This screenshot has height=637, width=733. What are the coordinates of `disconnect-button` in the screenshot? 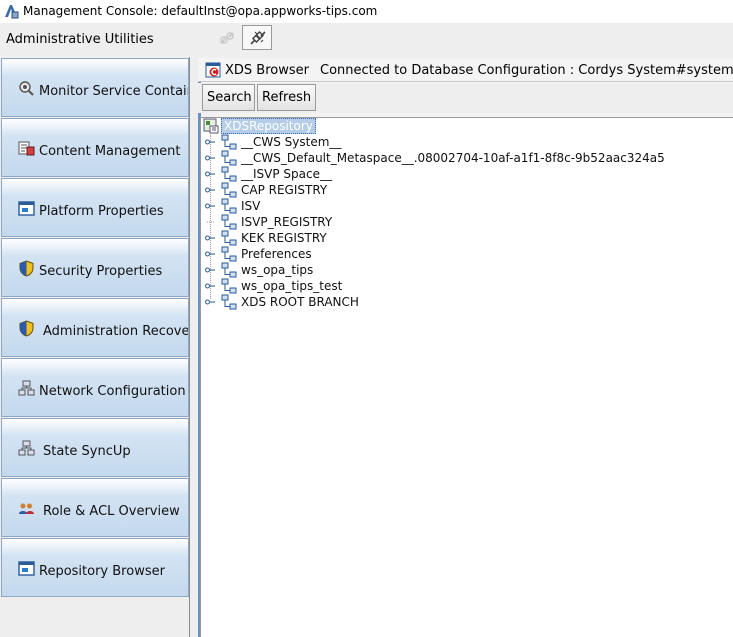 It's located at (226, 37).